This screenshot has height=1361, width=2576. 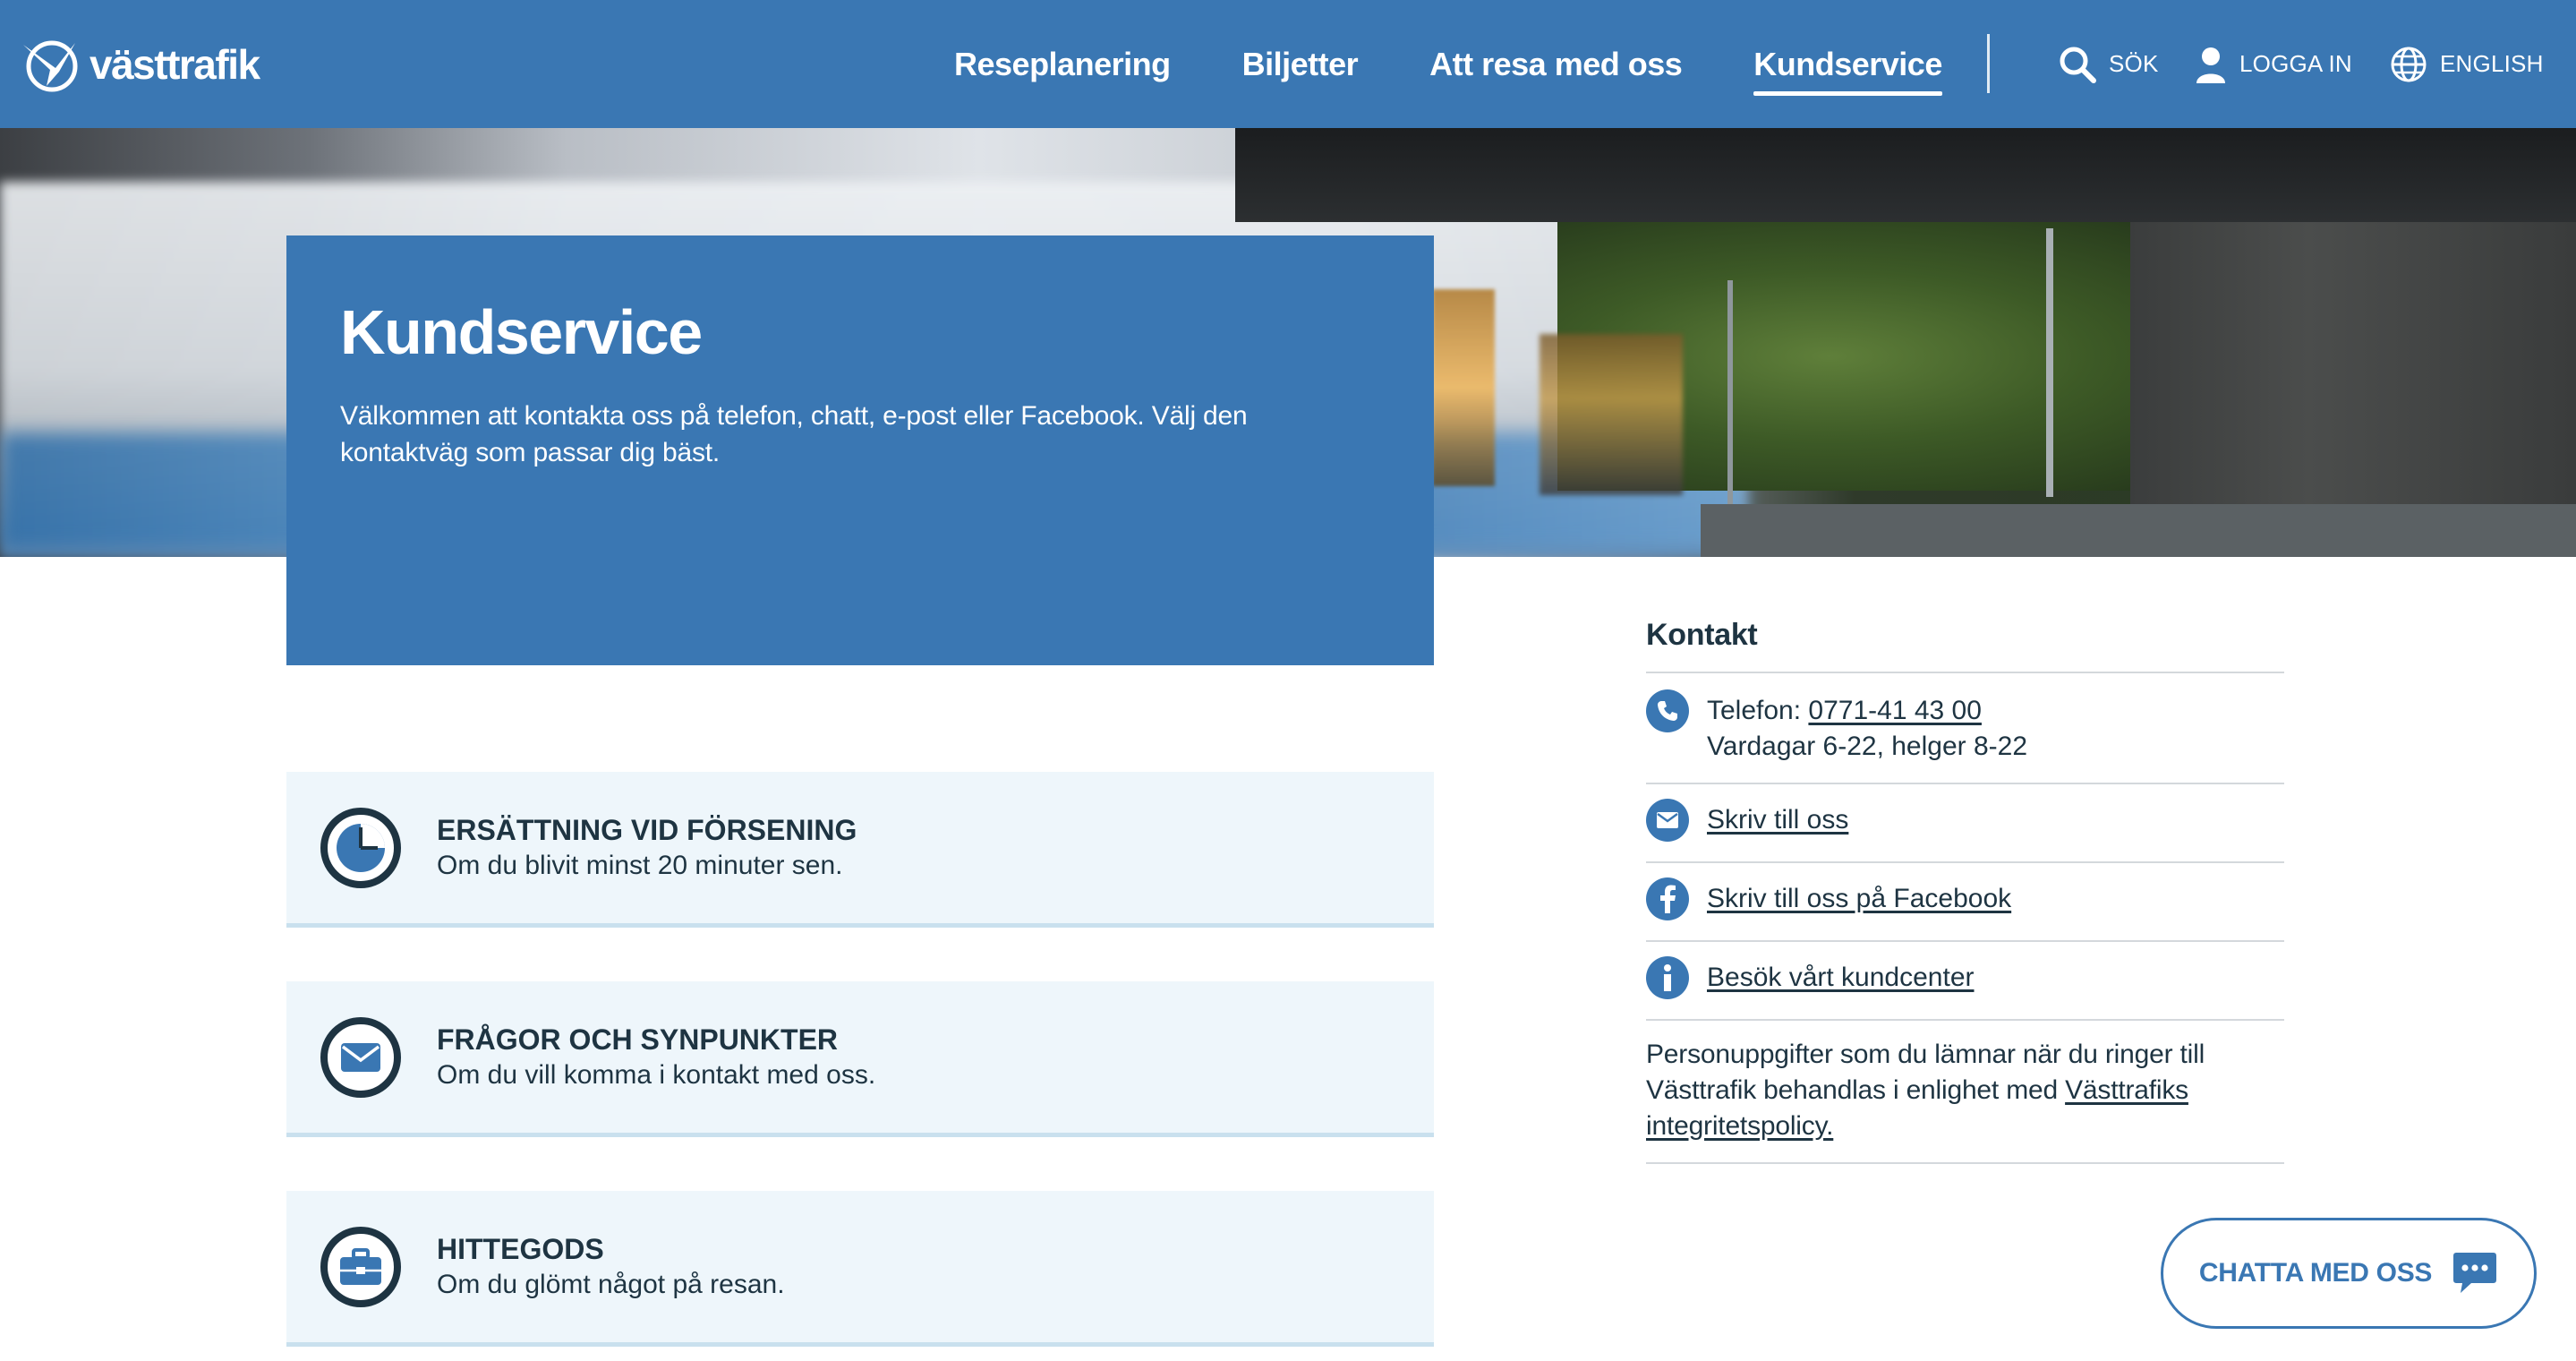 I want to click on language-button: ENGLISH, so click(x=2467, y=64).